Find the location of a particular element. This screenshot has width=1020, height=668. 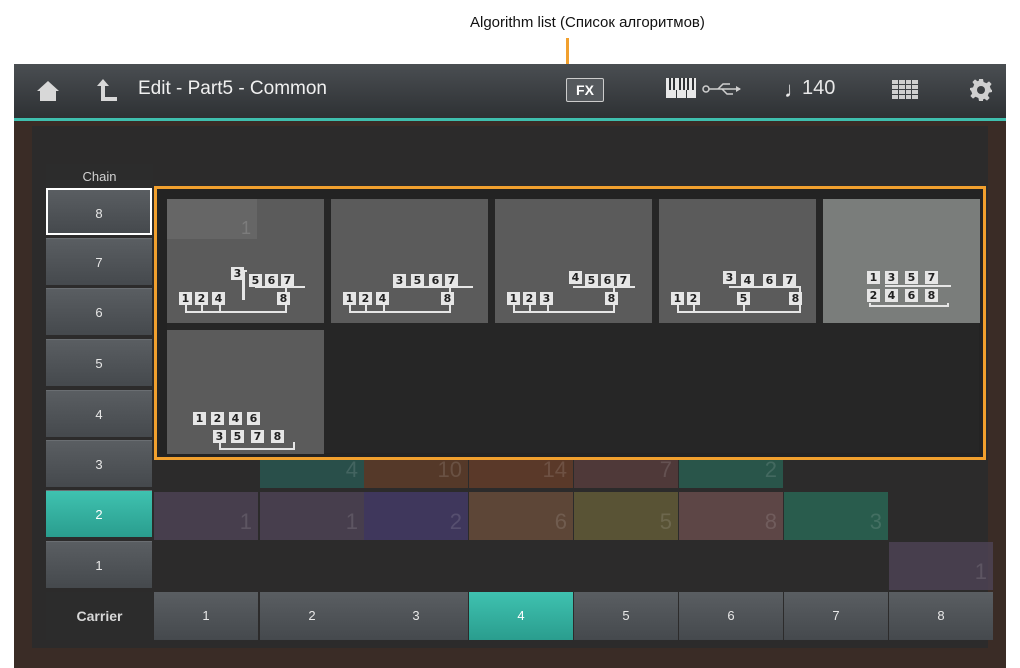

tile-ghost-number: 1 is located at coordinates (212, 219).